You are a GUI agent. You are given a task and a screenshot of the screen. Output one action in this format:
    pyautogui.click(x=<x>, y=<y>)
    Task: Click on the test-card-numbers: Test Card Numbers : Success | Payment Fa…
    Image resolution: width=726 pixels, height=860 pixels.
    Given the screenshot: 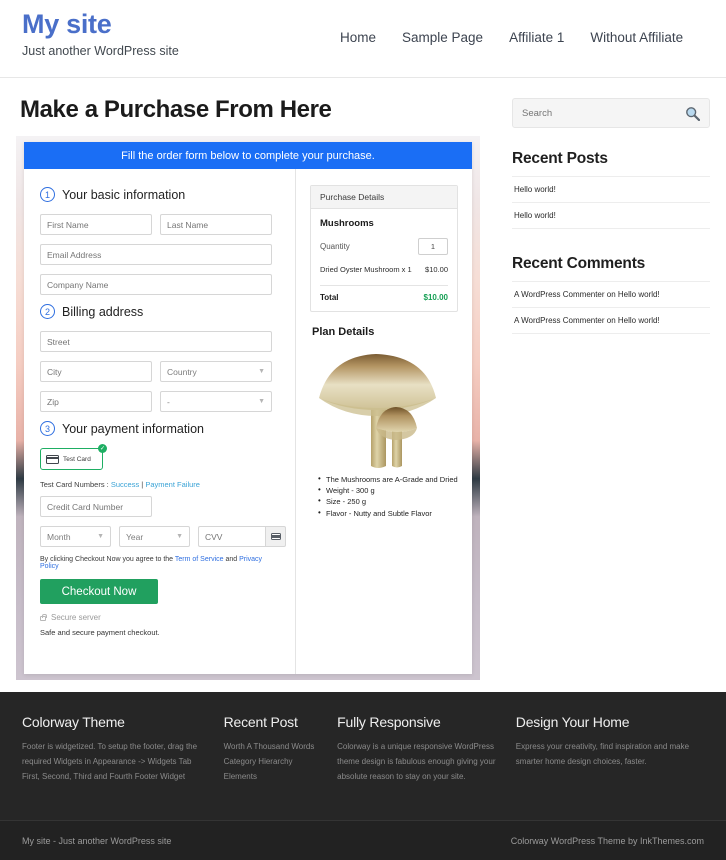 What is the action you would take?
    pyautogui.click(x=159, y=484)
    